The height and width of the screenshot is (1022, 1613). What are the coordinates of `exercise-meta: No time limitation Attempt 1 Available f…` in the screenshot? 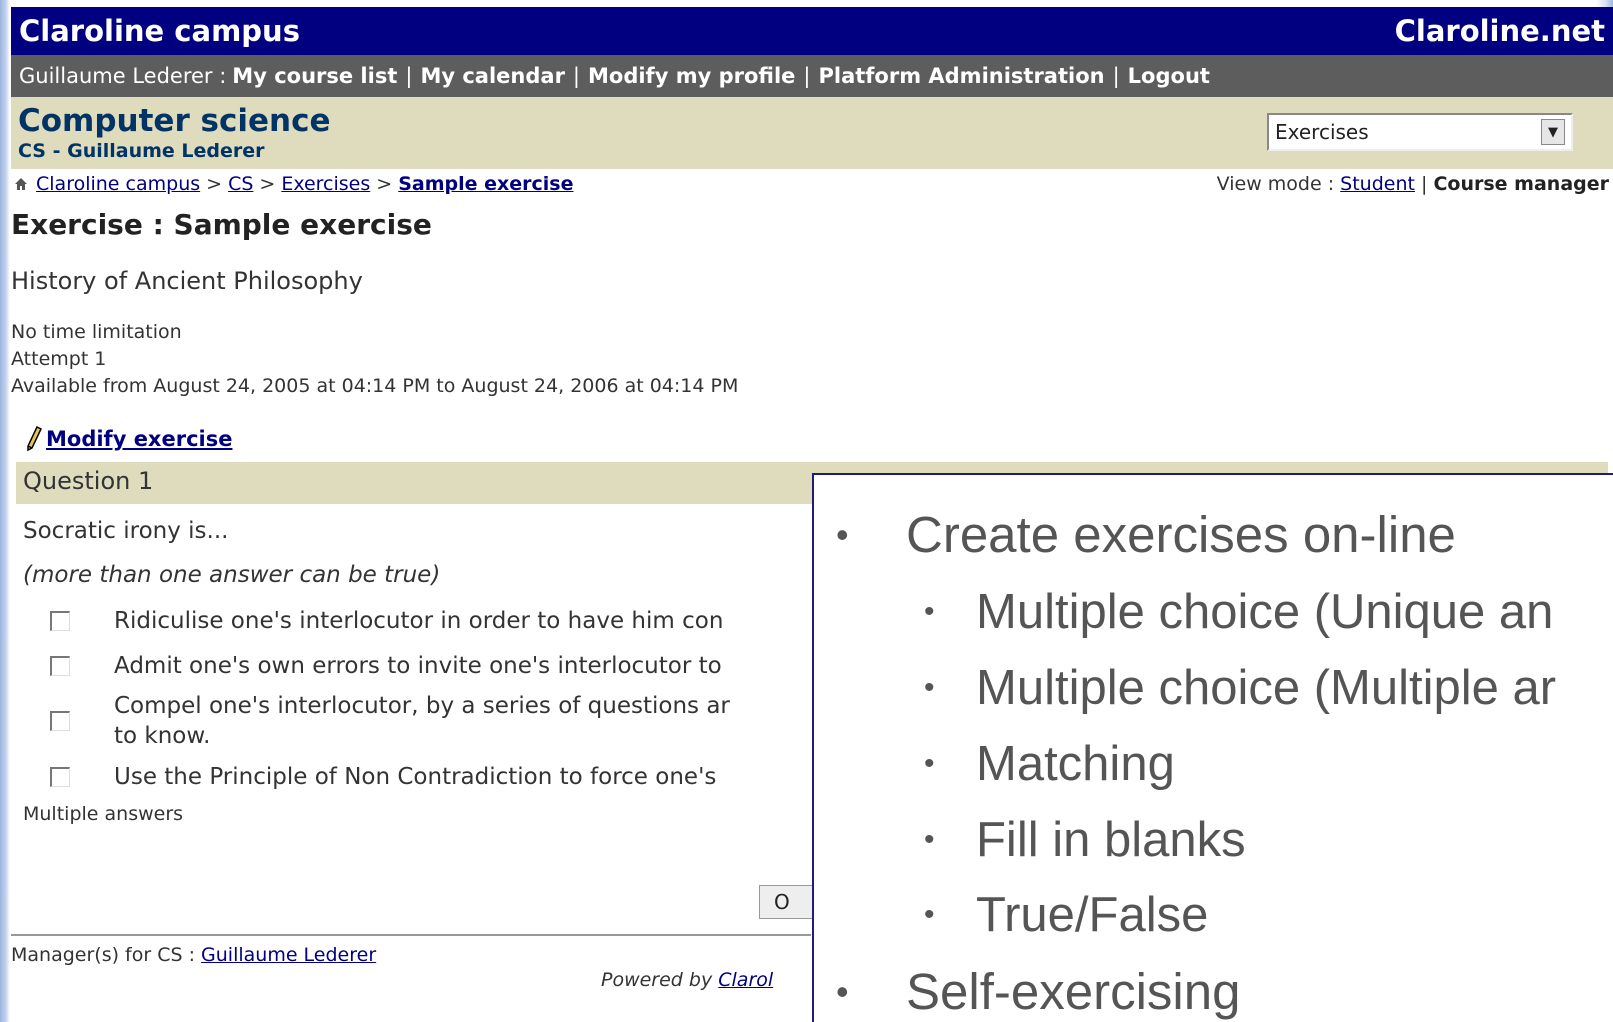 It's located at (812, 359).